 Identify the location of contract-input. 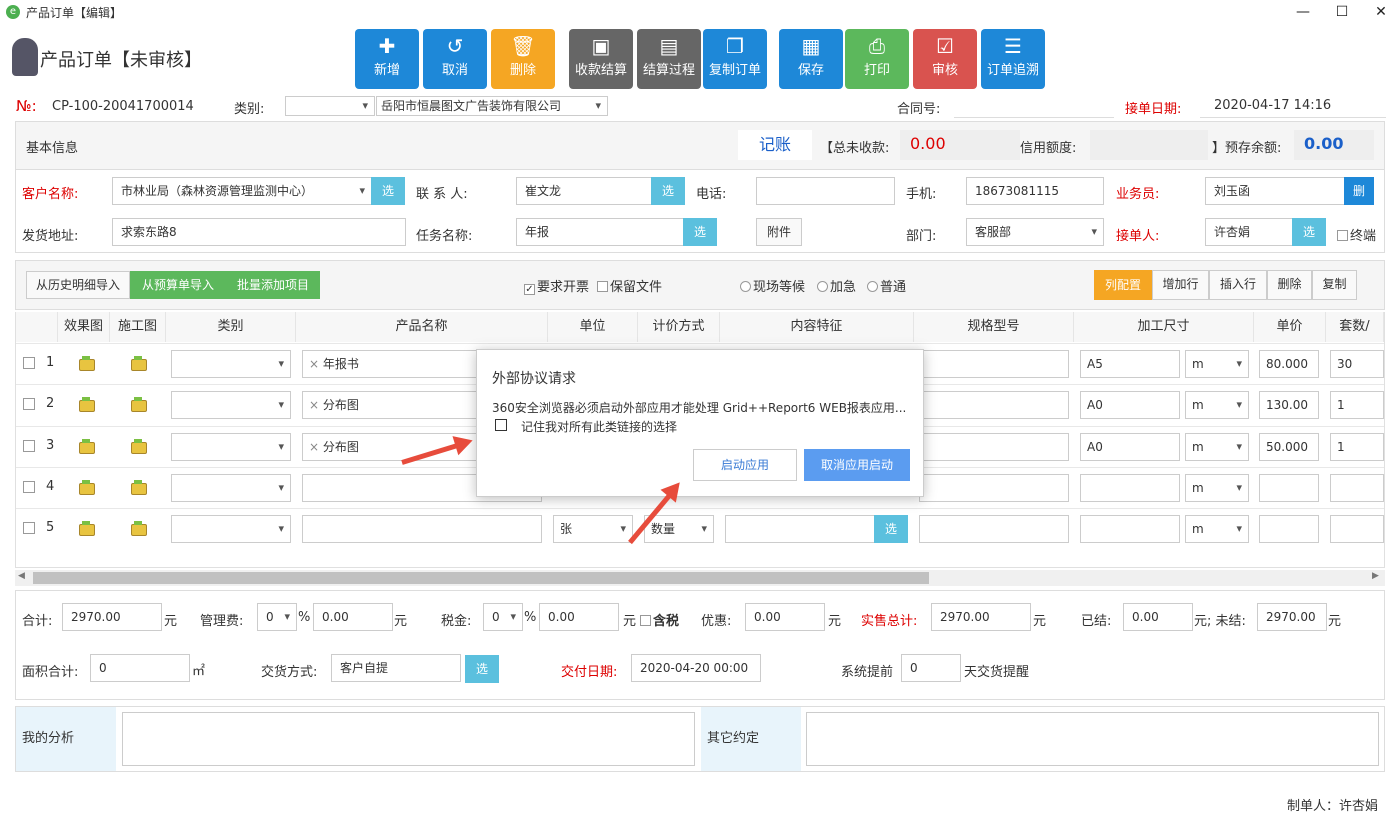
(1034, 117).